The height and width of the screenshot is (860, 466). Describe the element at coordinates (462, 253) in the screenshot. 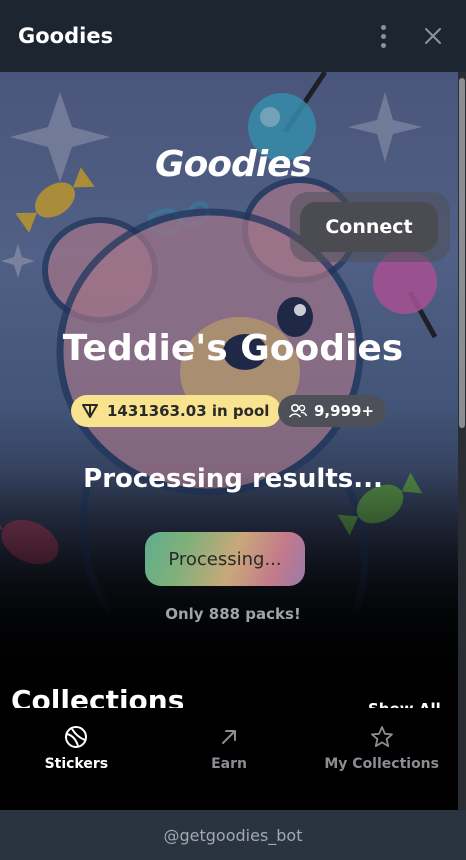

I see `scrollbar-thumb` at that location.